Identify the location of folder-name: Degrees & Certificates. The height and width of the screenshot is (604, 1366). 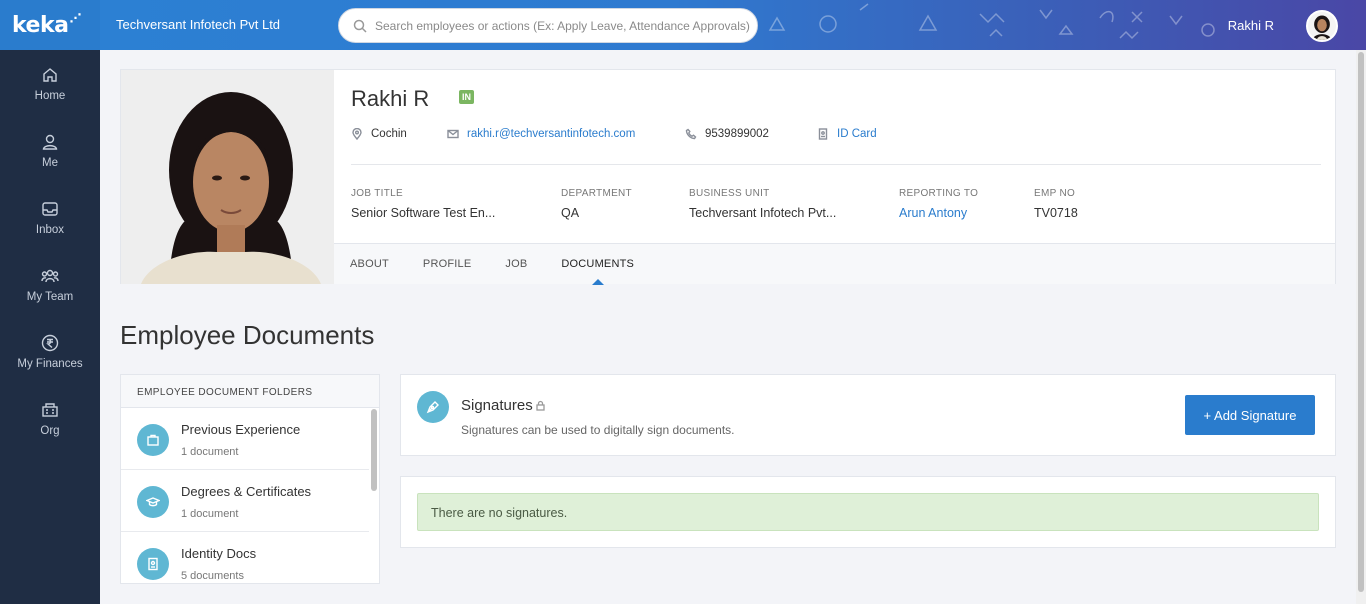
(246, 491).